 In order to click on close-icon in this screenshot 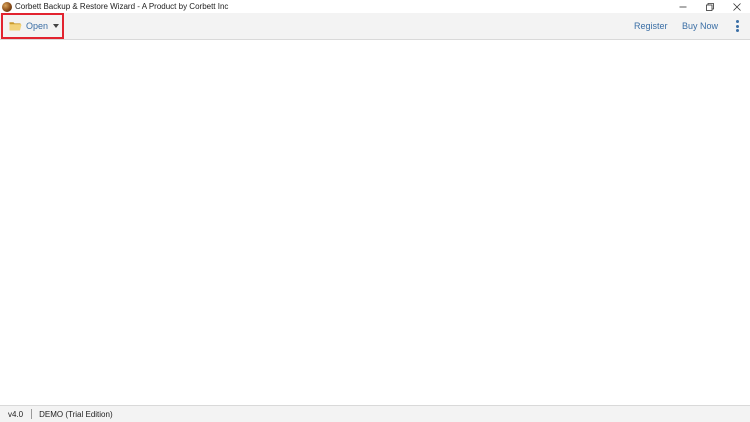, I will do `click(736, 6)`.